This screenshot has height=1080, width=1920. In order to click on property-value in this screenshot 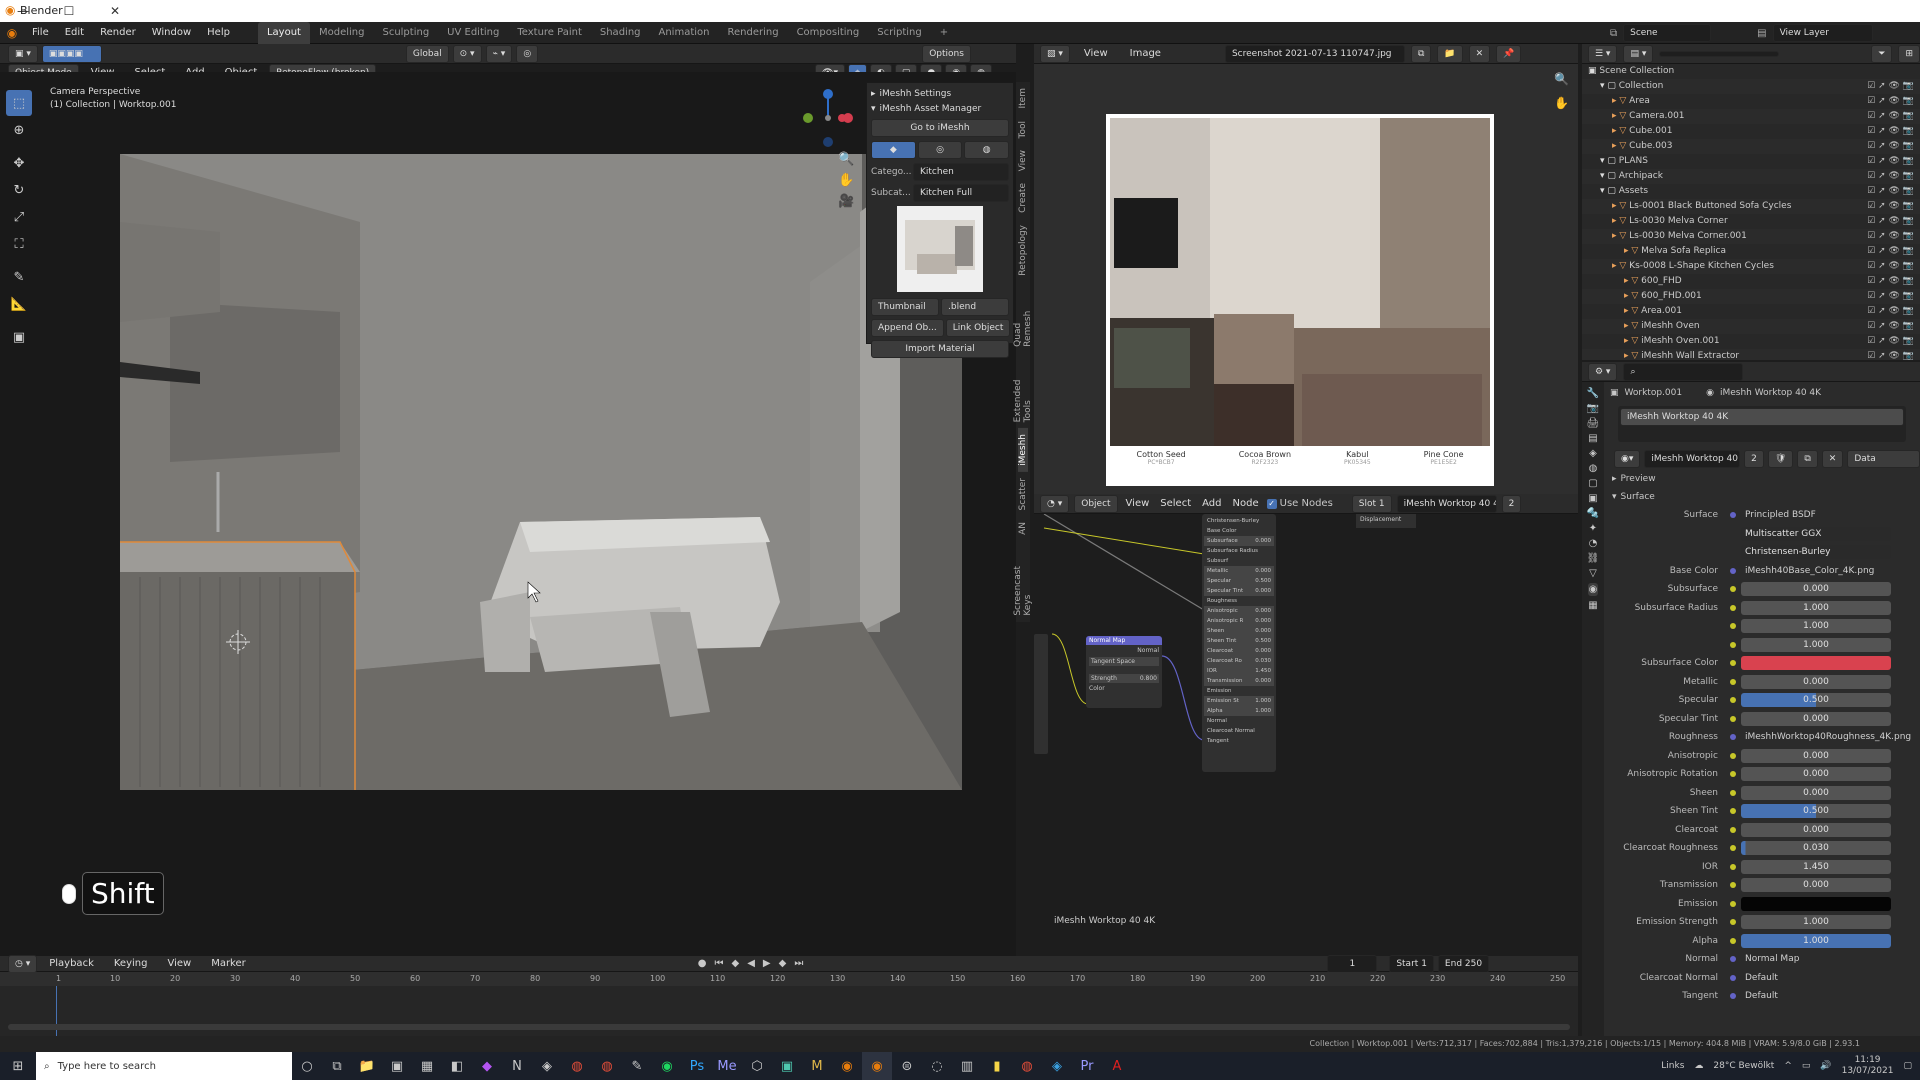, I will do `click(1816, 903)`.